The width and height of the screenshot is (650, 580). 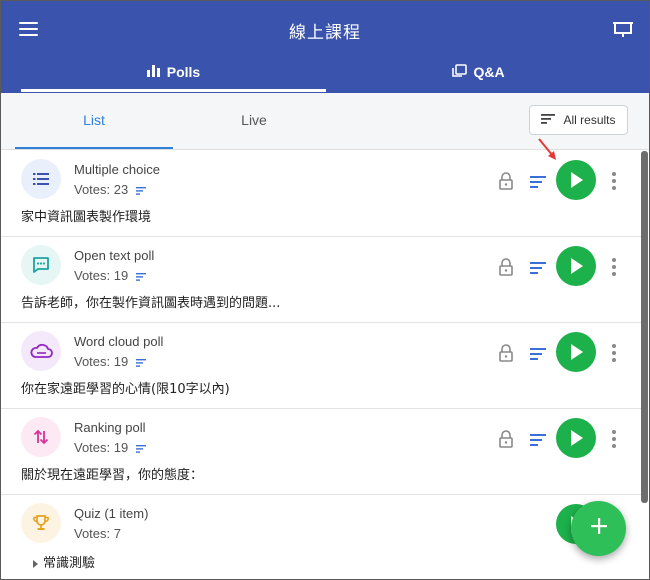 I want to click on app-title: 線上課程, so click(x=325, y=33).